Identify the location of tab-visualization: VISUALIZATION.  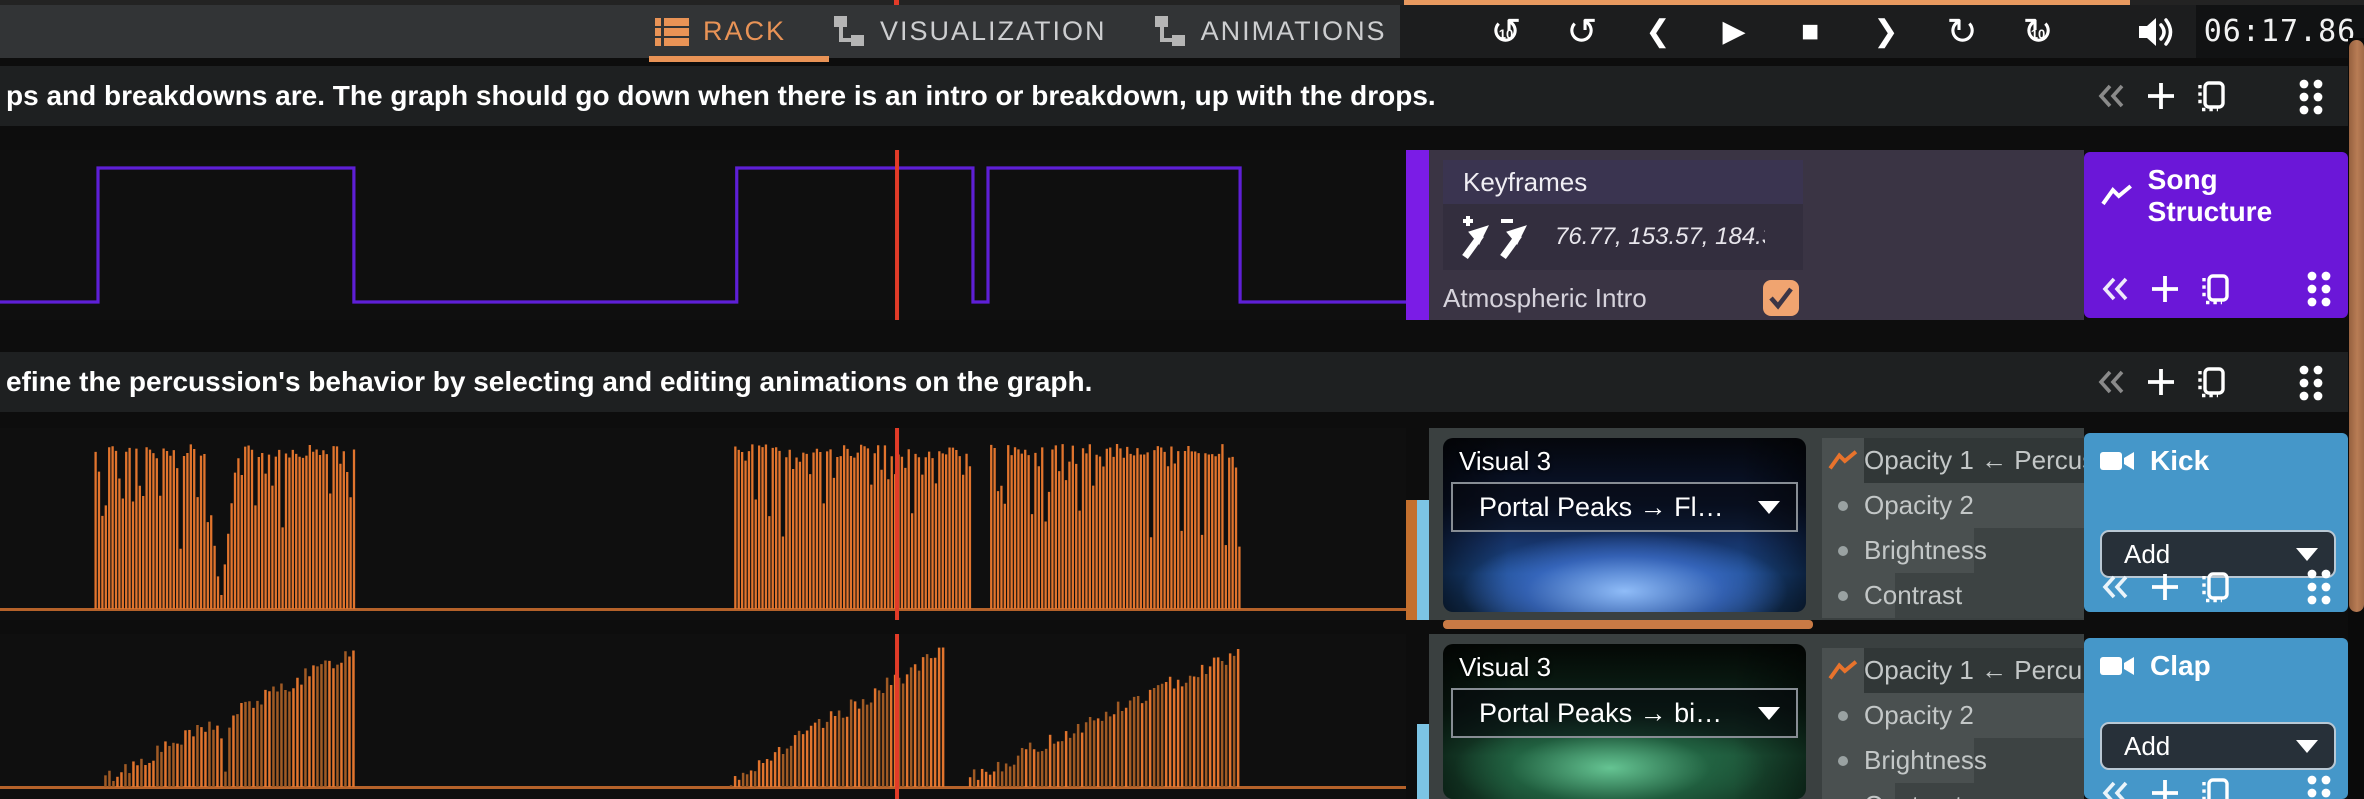
(969, 31).